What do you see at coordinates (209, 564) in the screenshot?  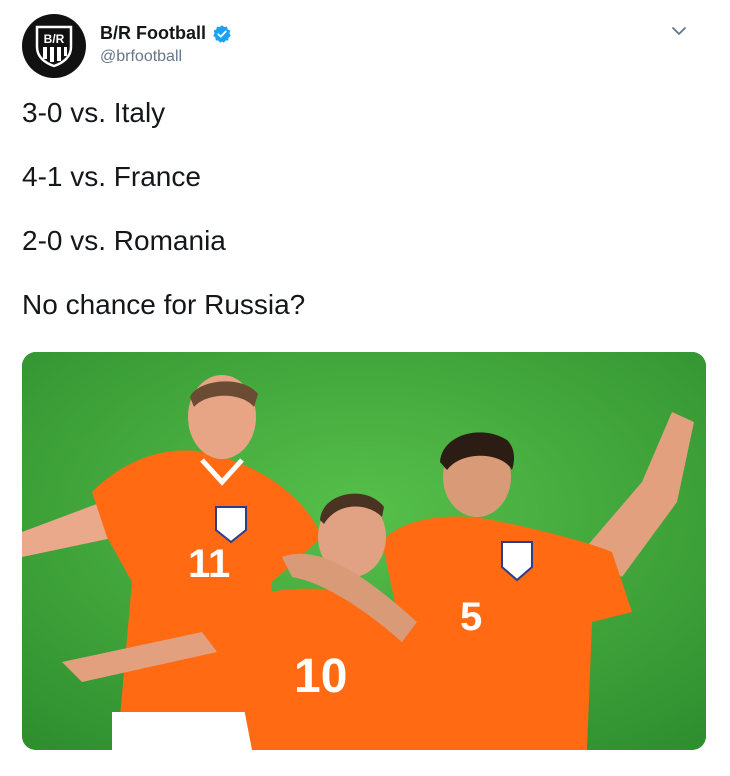 I see `jersey-number-left: 11` at bounding box center [209, 564].